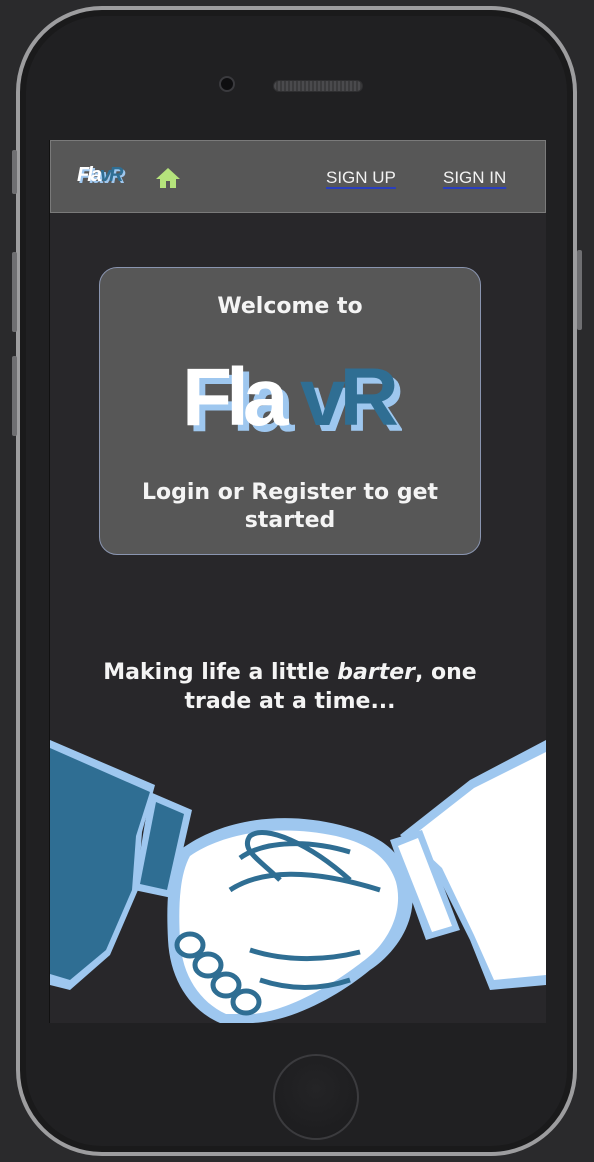  Describe the element at coordinates (290, 506) in the screenshot. I see `welcome-subtitle: Login or Register to get started` at that location.